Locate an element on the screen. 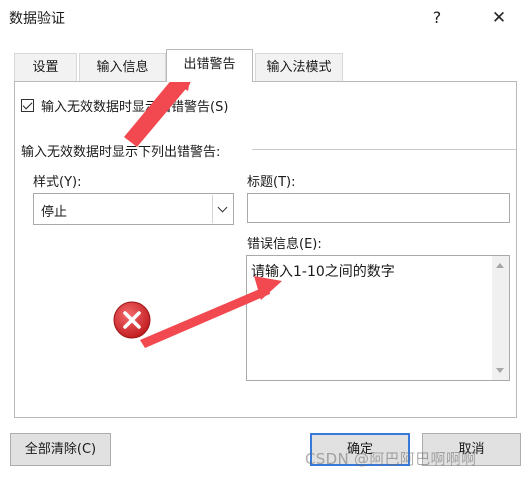  title-bar: 数据验证 ? ✕ is located at coordinates (265, 18).